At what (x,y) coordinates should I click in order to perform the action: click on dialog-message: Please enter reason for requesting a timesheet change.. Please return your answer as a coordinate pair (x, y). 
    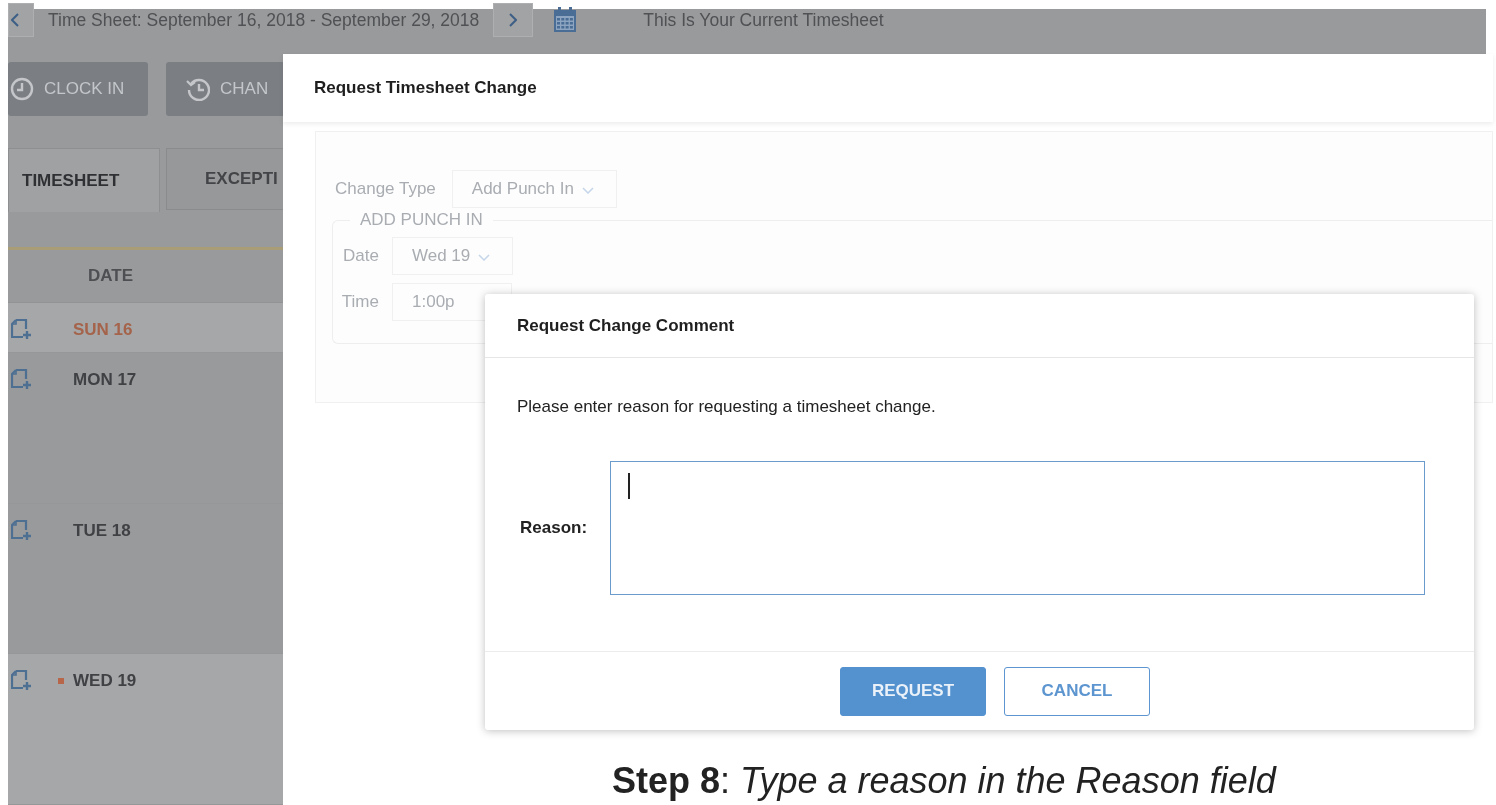
    Looking at the image, I should click on (727, 407).